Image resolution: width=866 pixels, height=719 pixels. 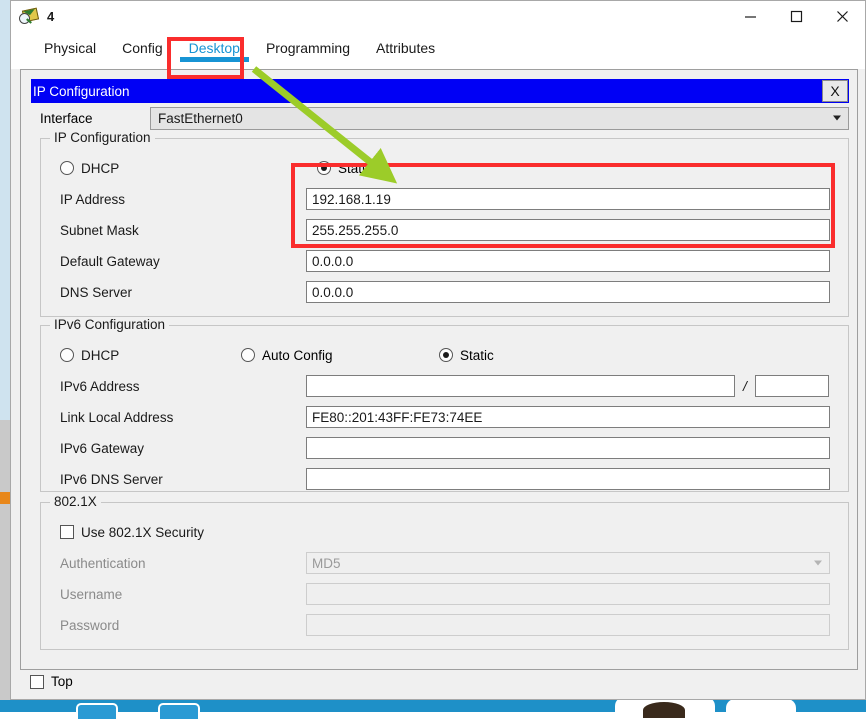 I want to click on ip-address-label: IP Address, so click(x=93, y=199).